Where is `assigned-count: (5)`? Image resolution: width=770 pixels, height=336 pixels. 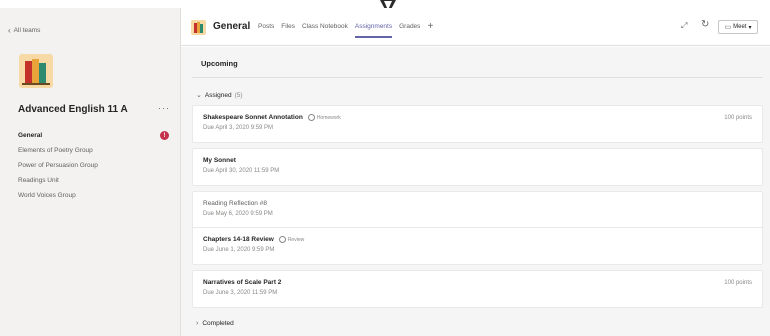
assigned-count: (5) is located at coordinates (238, 95).